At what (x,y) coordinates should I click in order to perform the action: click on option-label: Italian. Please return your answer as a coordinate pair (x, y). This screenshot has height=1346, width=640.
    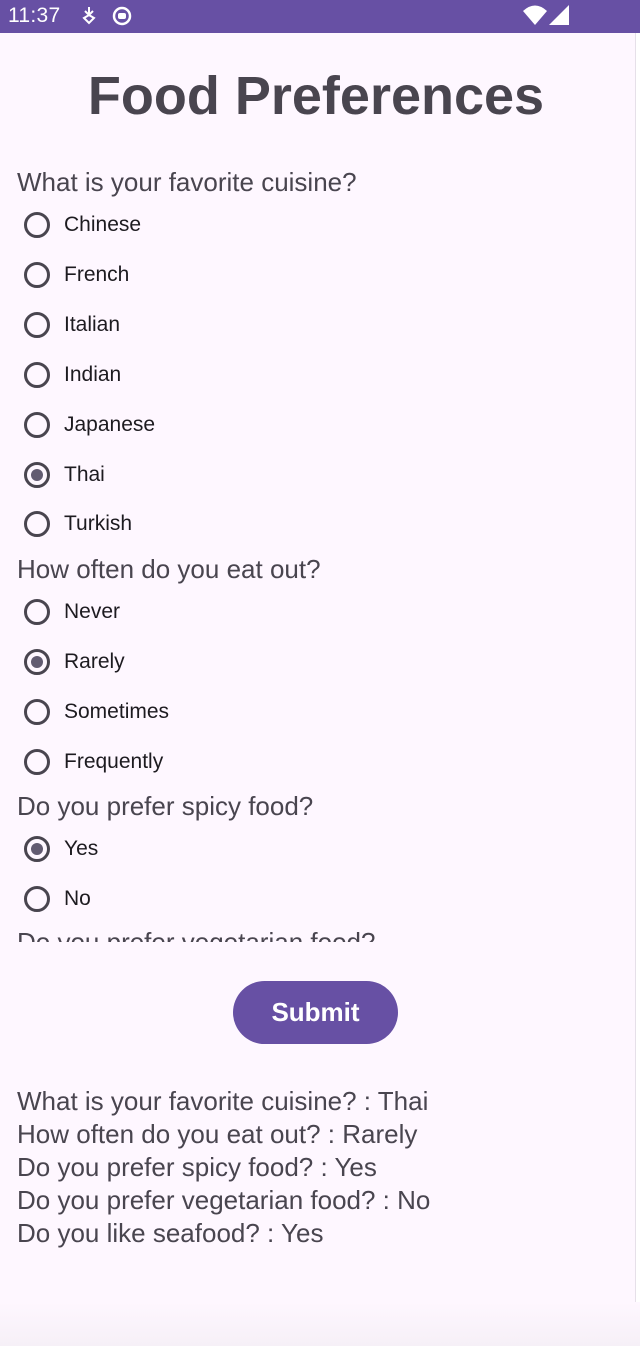
    Looking at the image, I should click on (92, 324).